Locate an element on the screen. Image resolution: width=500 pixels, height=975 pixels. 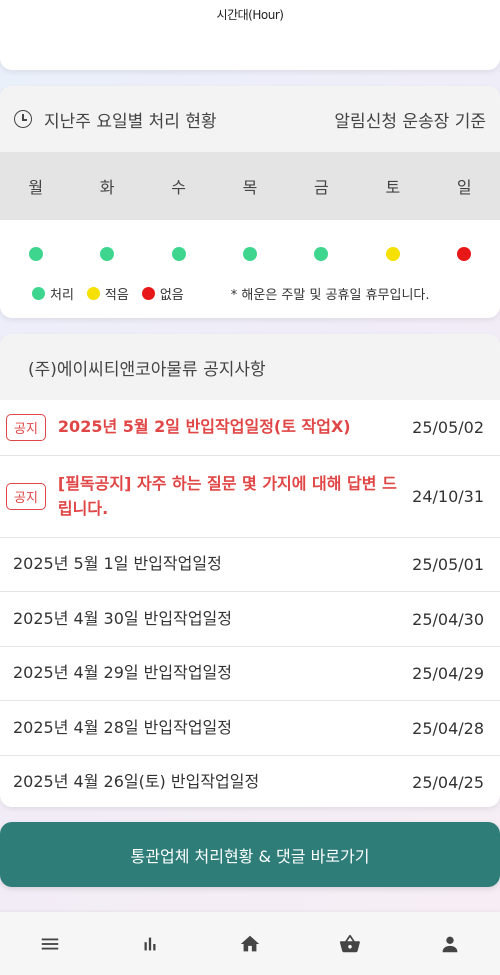
person-icon is located at coordinates (450, 944).